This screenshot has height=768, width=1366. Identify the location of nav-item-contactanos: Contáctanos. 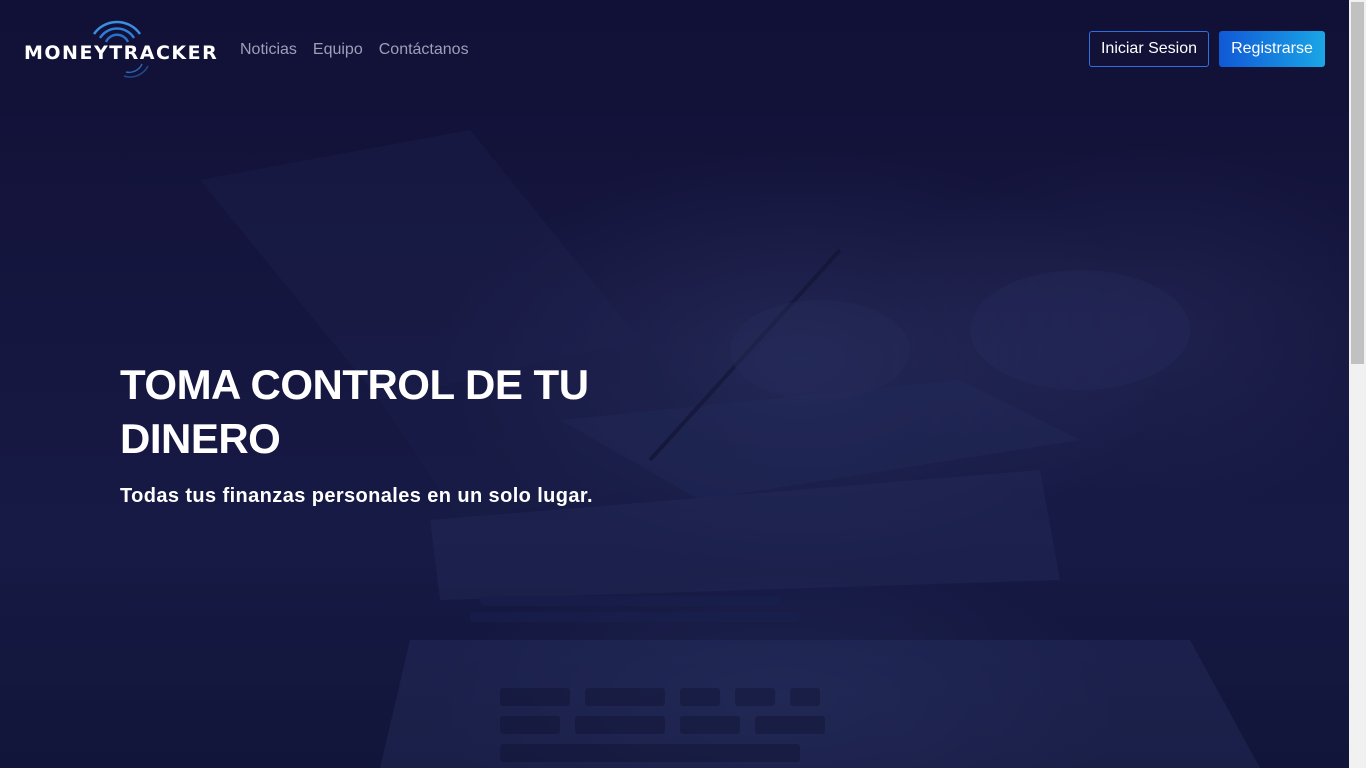
(424, 50).